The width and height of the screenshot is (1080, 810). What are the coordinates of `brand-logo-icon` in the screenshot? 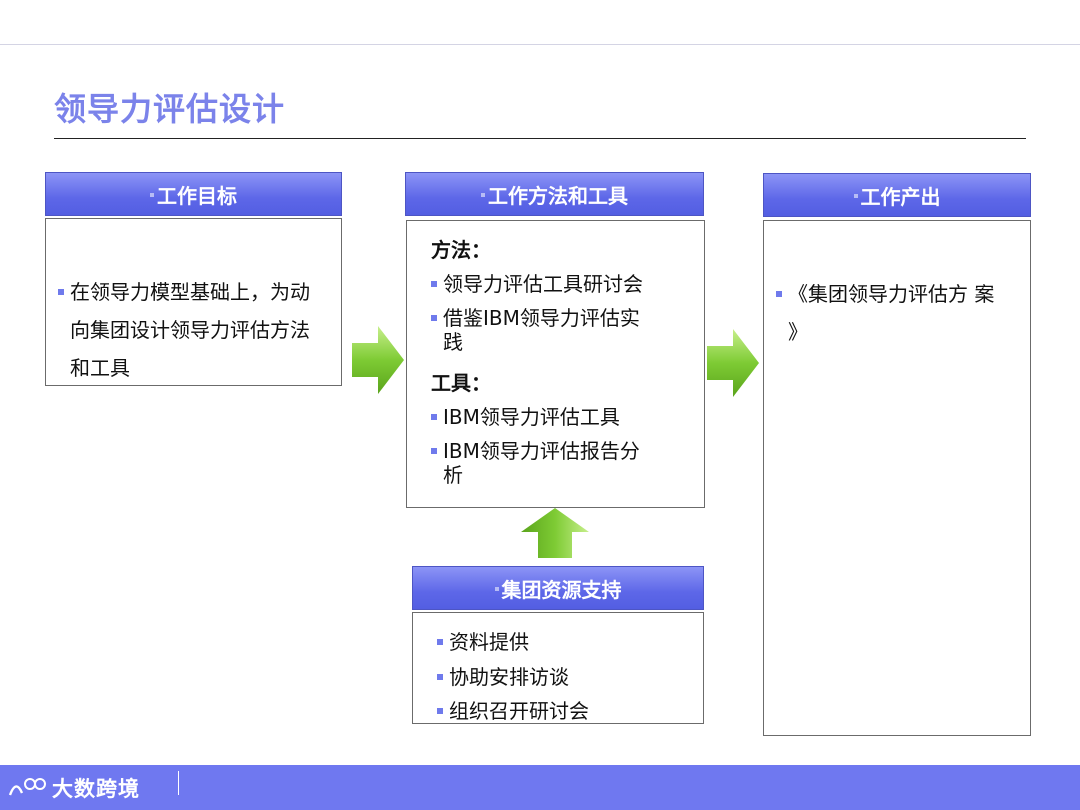 It's located at (27, 787).